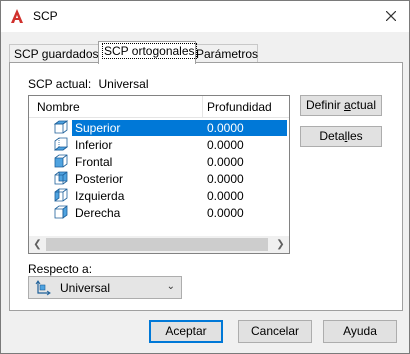 The image size is (410, 354). I want to click on ucs-left-icon, so click(61, 195).